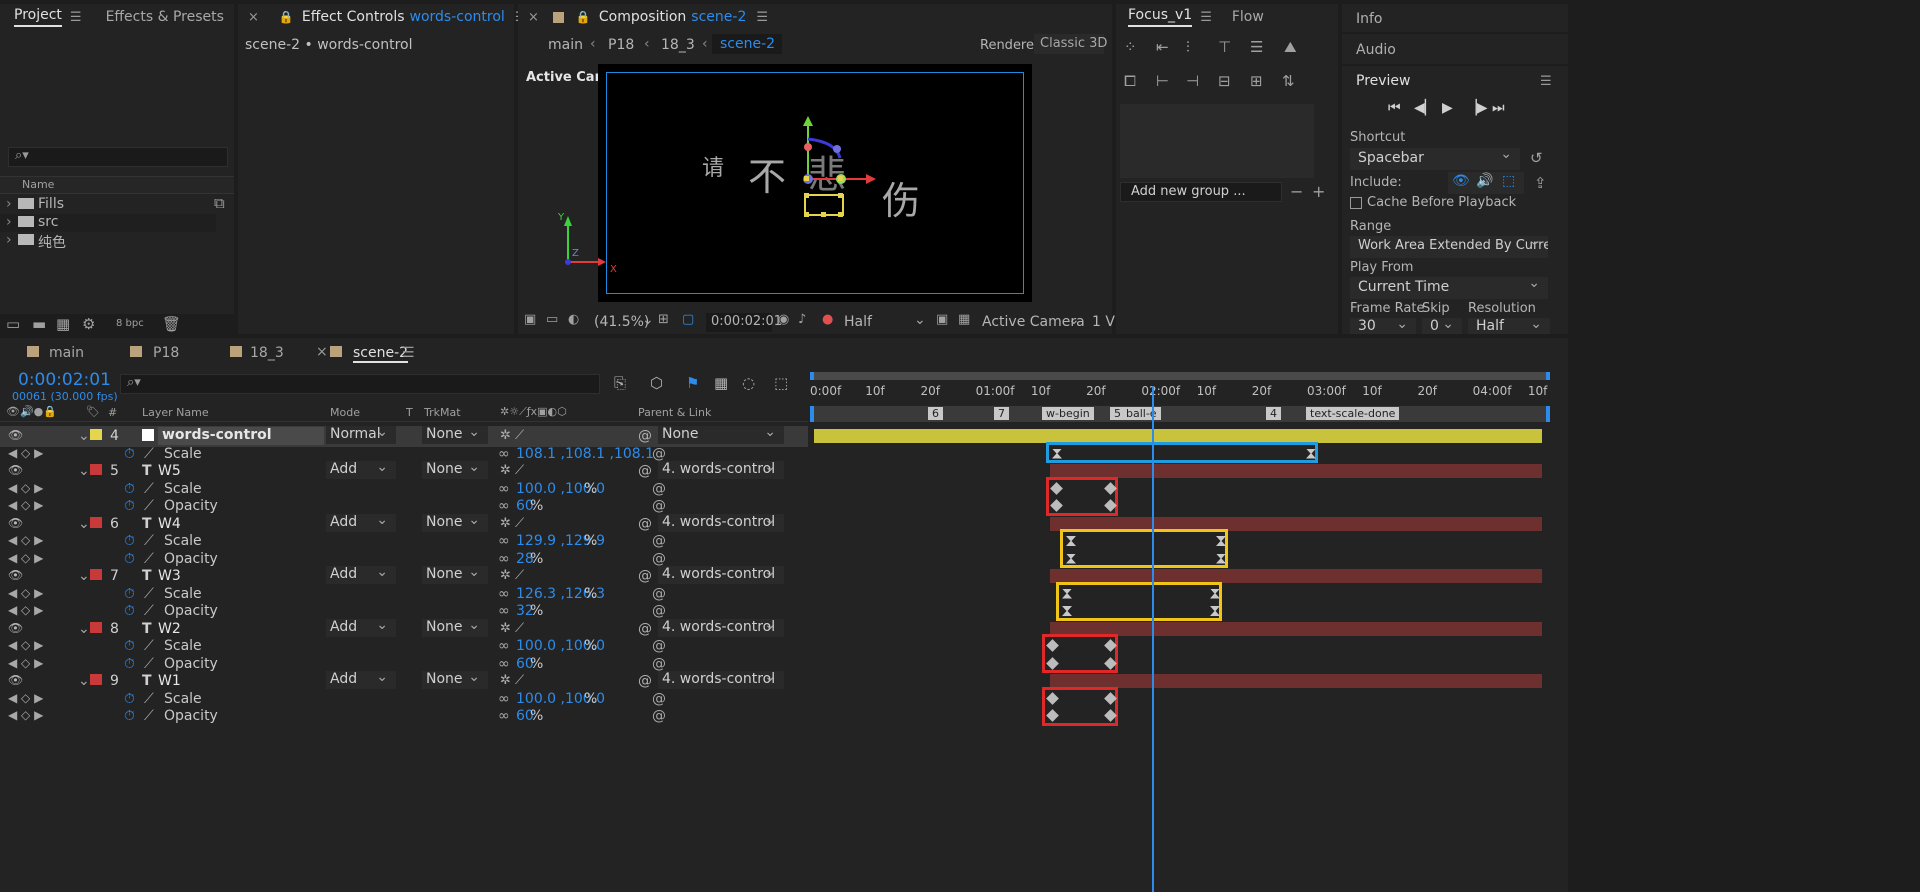 The width and height of the screenshot is (1920, 892). Describe the element at coordinates (621, 45) in the screenshot. I see `breadcrumb-p18: P18` at that location.